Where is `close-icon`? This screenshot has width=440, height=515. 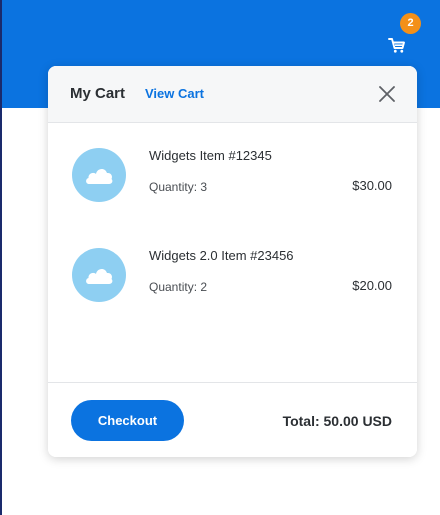 close-icon is located at coordinates (387, 94).